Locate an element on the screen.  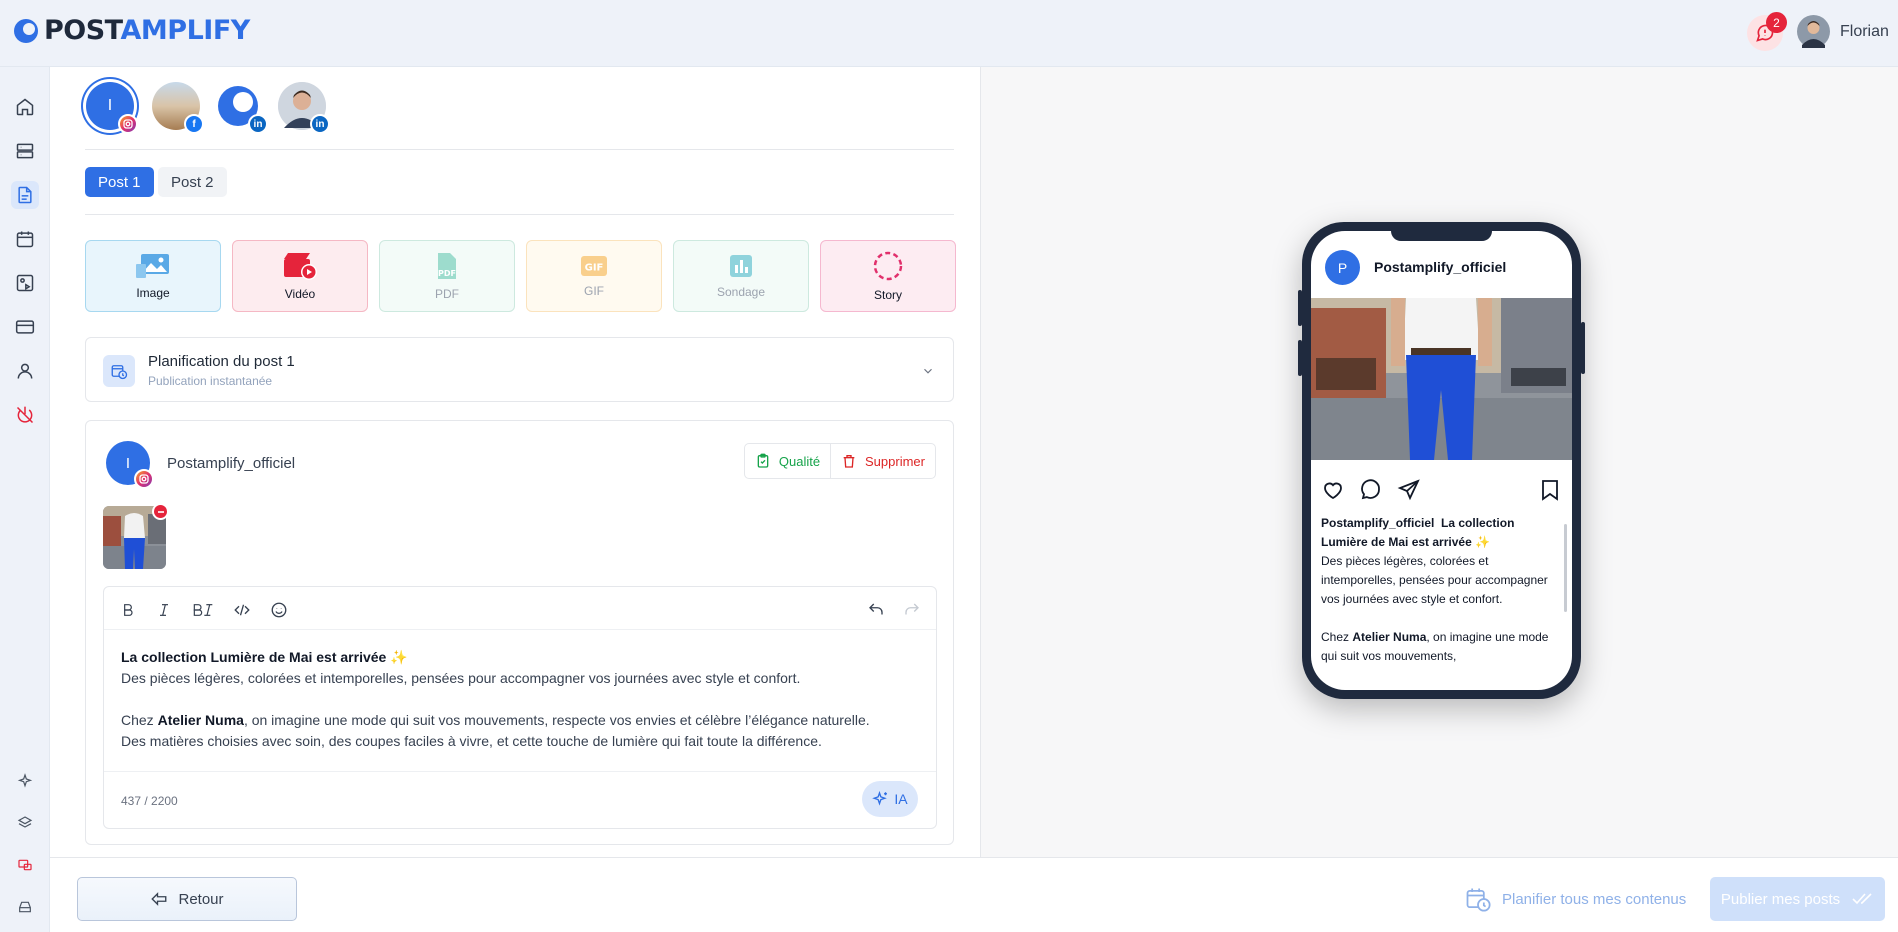
schedule-all-label: Planifier tous mes contenus is located at coordinates (1594, 899).